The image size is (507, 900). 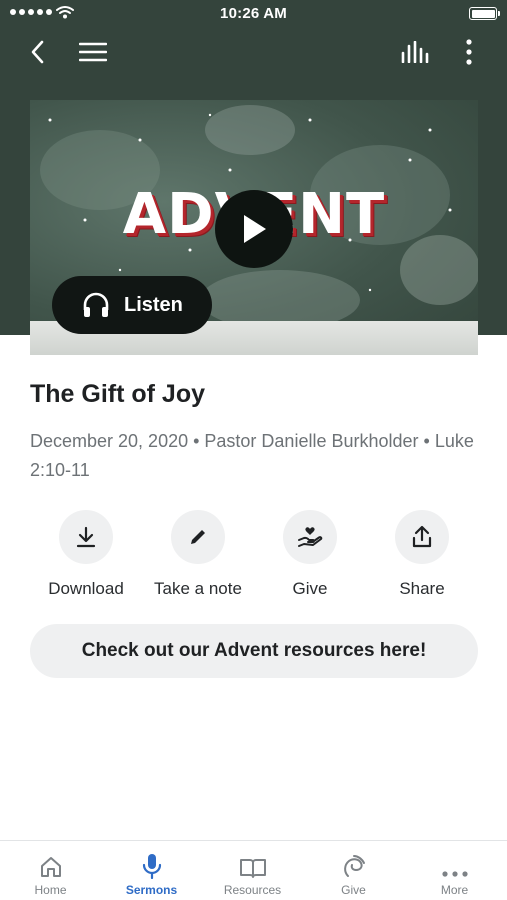 I want to click on sermon-actions: Download Take a note Give Share, so click(x=254, y=556).